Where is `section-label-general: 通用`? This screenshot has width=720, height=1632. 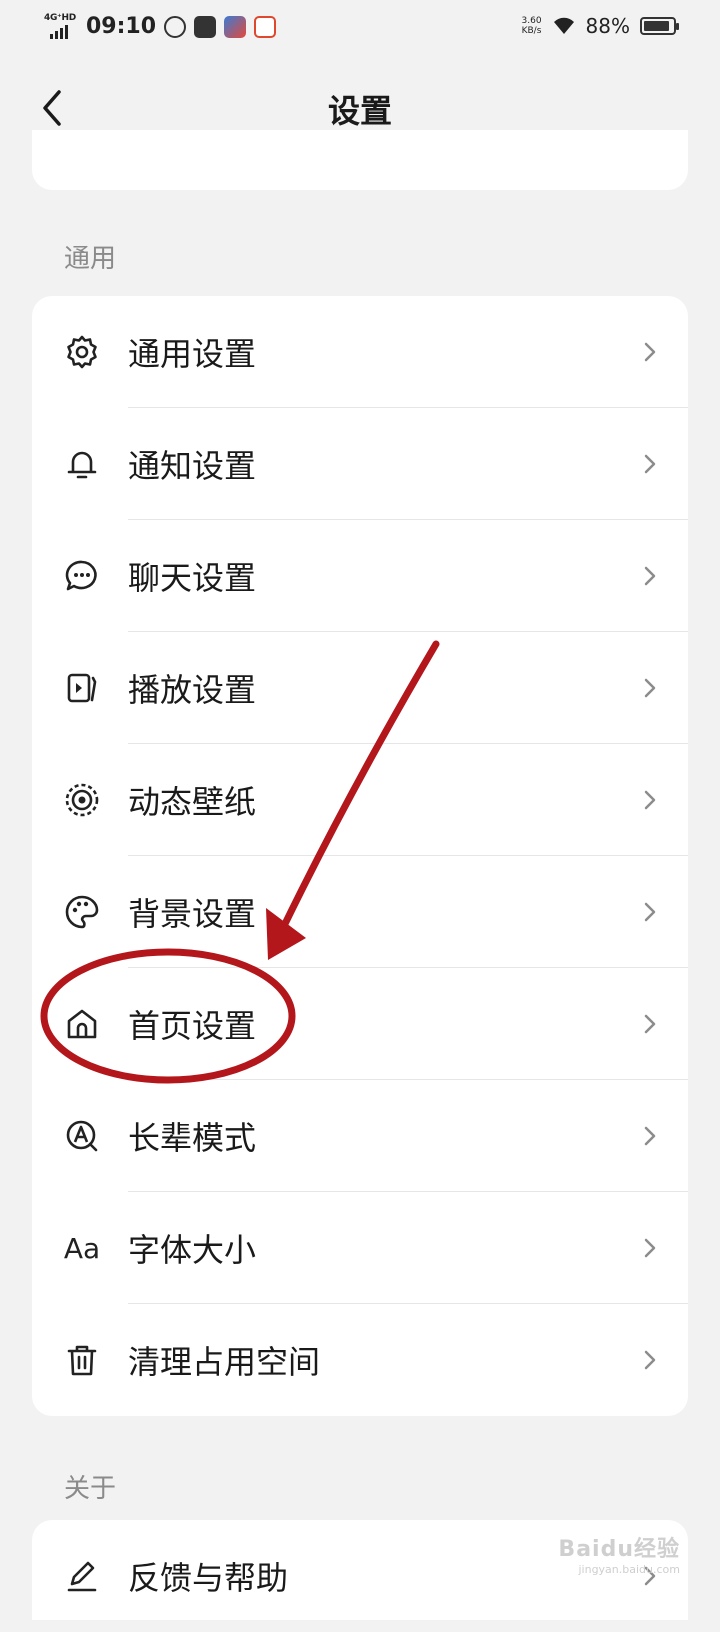 section-label-general: 通用 is located at coordinates (90, 259).